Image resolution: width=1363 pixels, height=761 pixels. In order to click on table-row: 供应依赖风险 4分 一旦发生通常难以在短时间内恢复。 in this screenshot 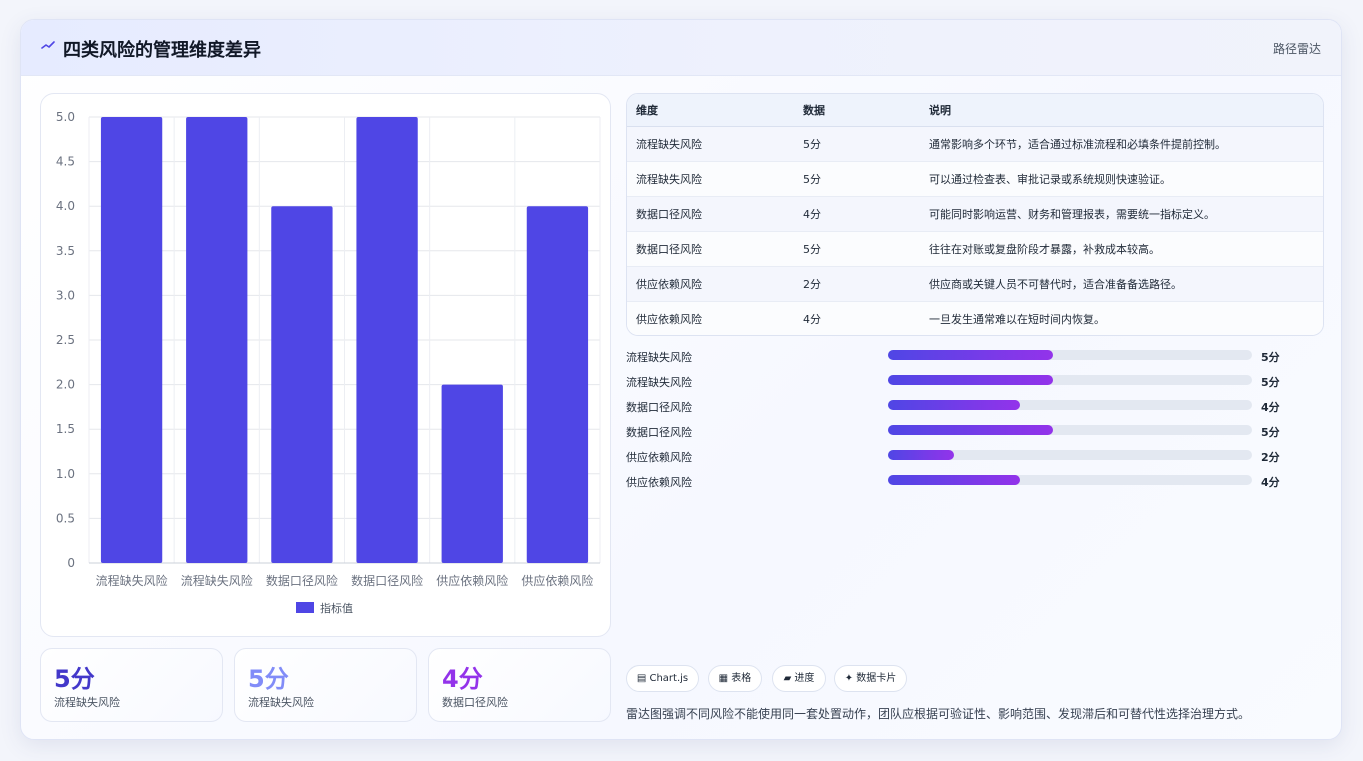, I will do `click(975, 318)`.